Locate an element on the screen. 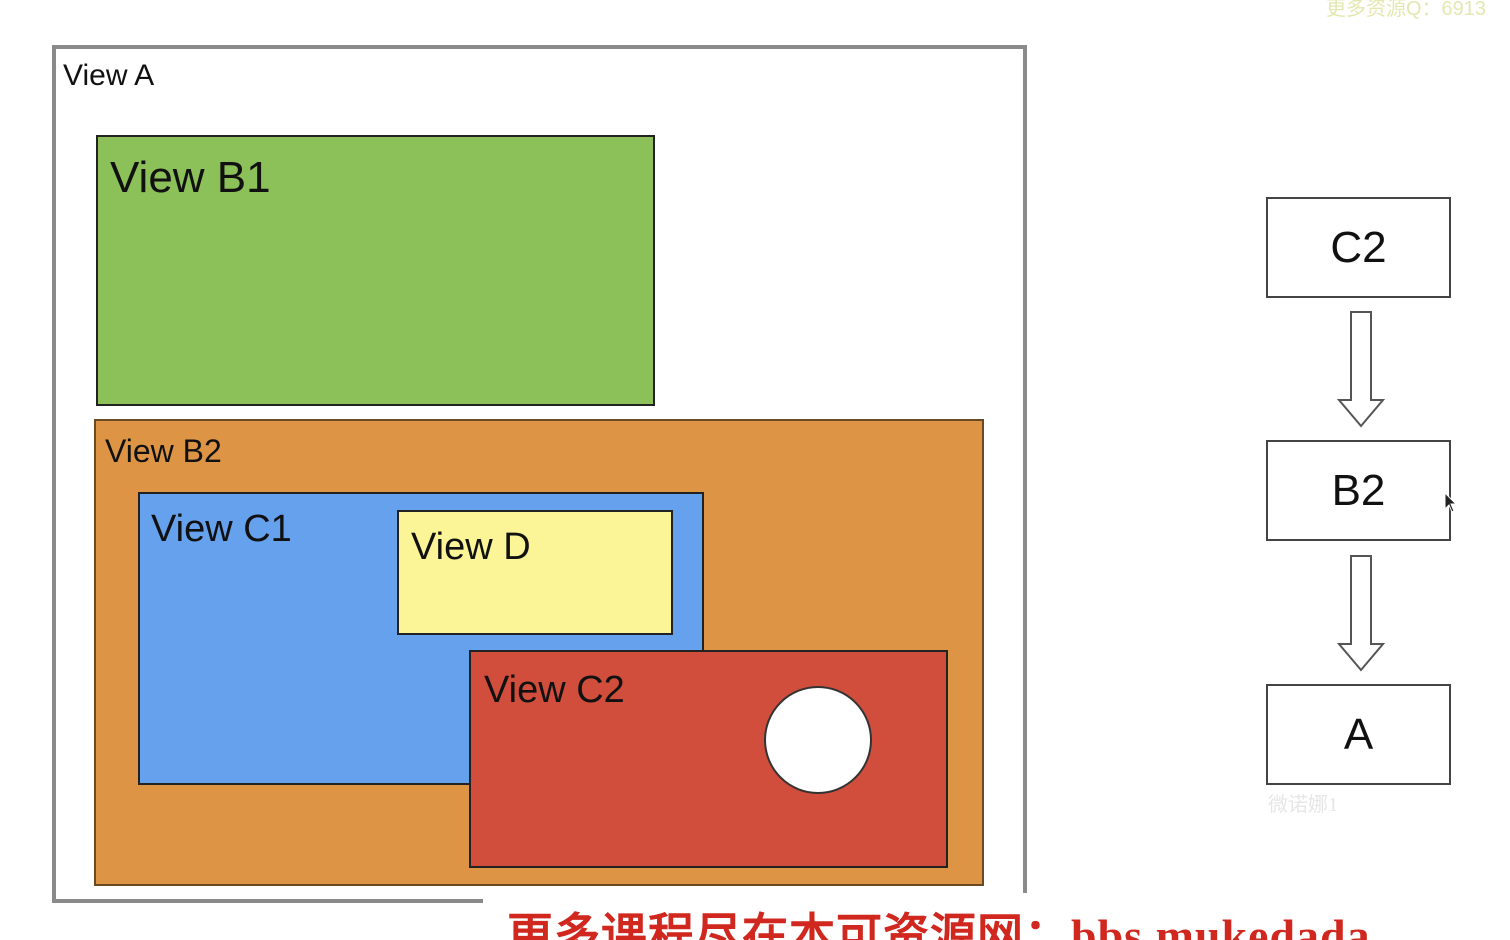  view-b2-label: View B2 is located at coordinates (163, 451).